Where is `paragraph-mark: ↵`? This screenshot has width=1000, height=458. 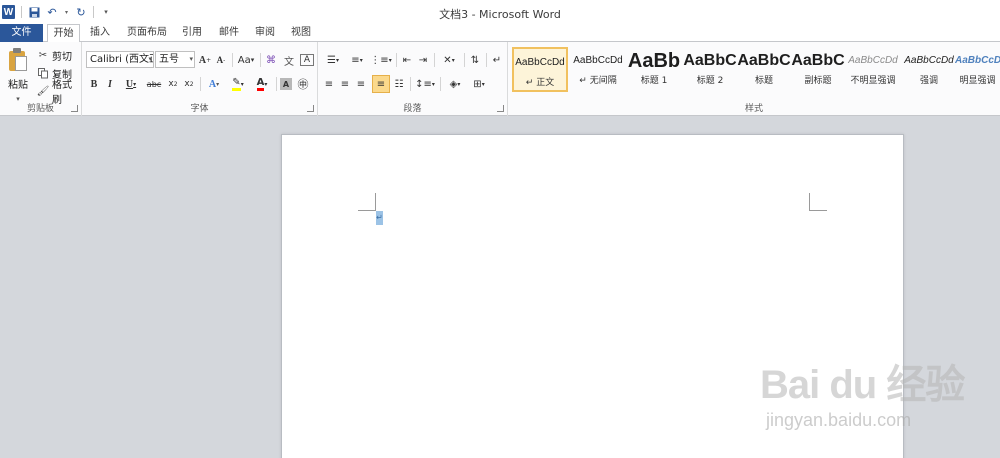
paragraph-mark: ↵ is located at coordinates (379, 218).